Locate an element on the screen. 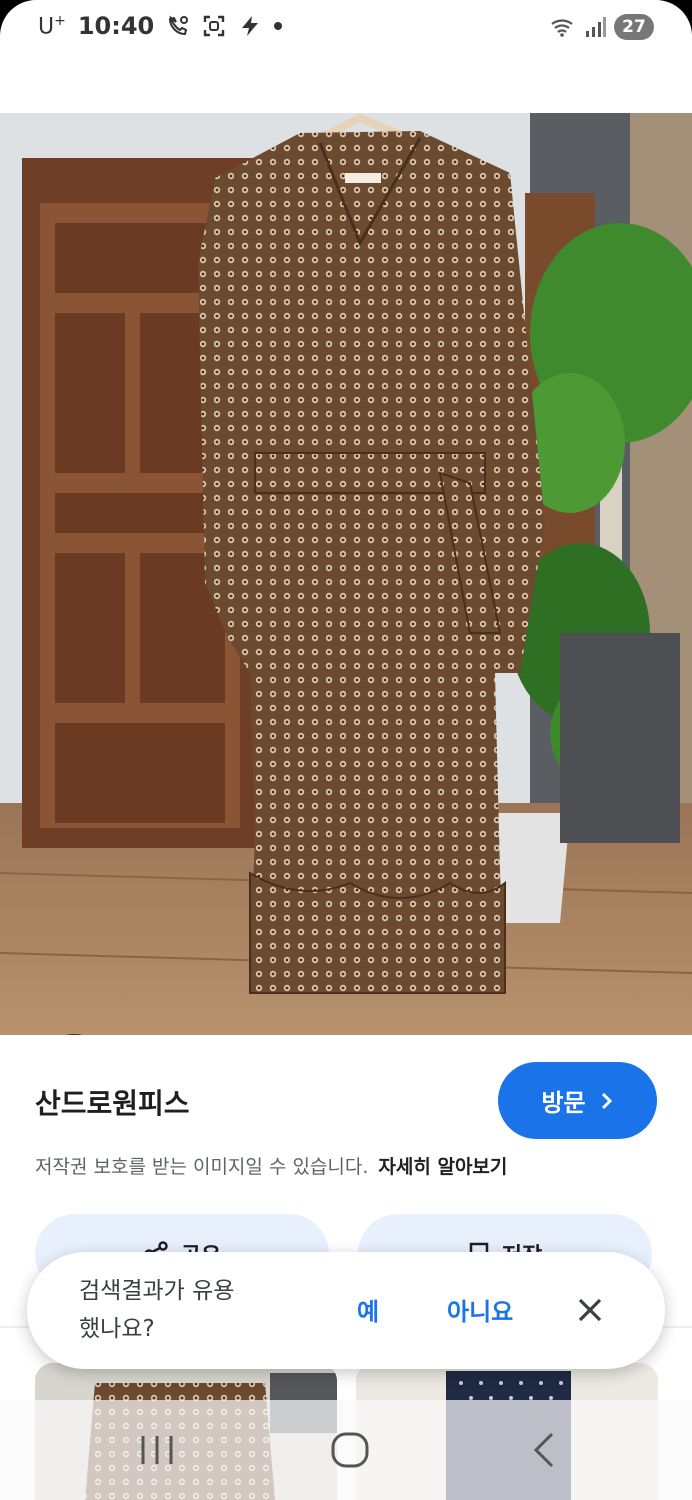 The height and width of the screenshot is (1500, 692). copyright-notice: 저작권 보호를 받는 이미지일 수 있습니다. 자세히 알아보기 is located at coordinates (271, 1165).